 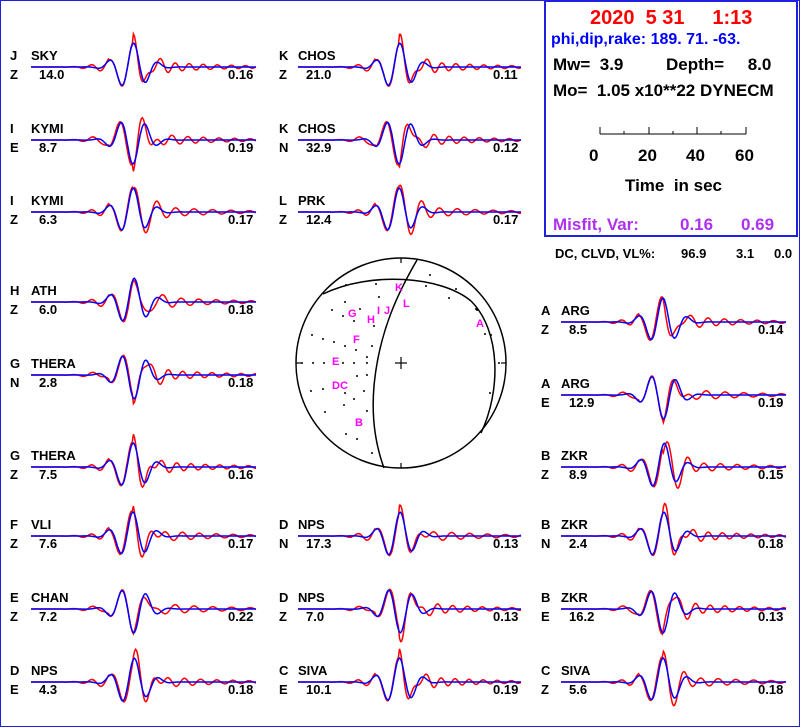 What do you see at coordinates (15, 363) in the screenshot?
I see `trace-network-letter: G` at bounding box center [15, 363].